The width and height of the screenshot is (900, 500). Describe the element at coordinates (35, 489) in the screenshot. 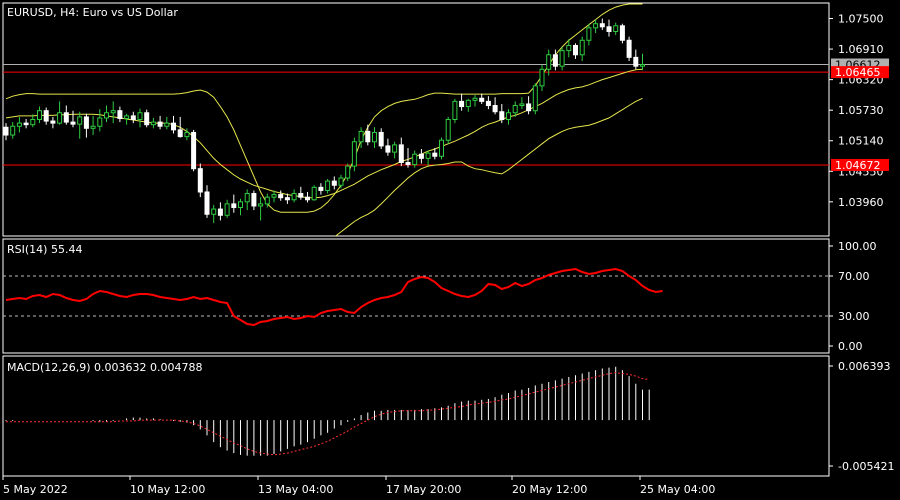

I see `time-tick-label: 5 May 2022` at that location.